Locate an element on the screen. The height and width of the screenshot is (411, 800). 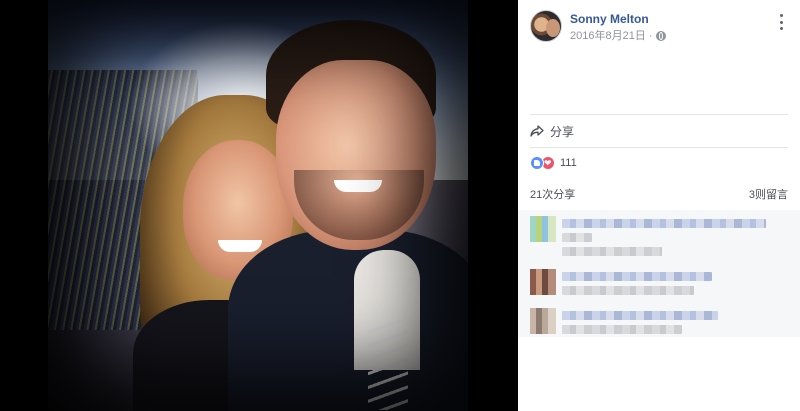
post-date: 2016年8月21日 is located at coordinates (608, 36).